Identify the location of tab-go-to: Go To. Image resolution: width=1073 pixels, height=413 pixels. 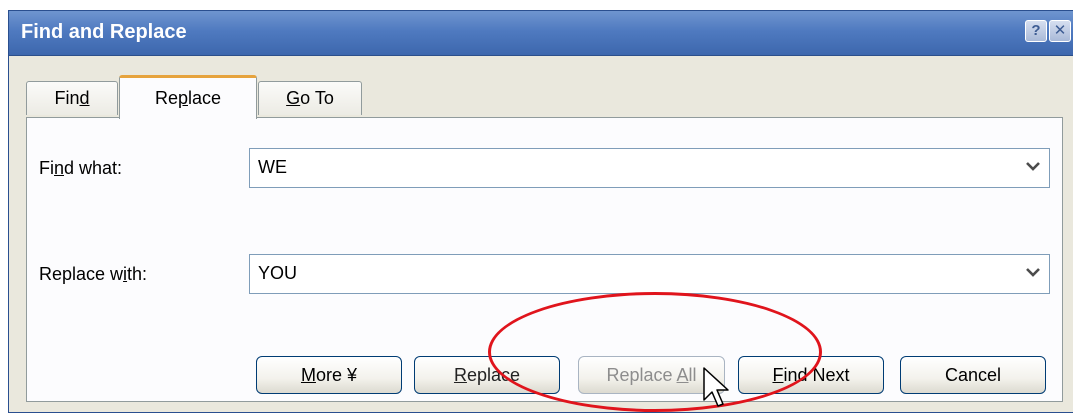
(310, 98).